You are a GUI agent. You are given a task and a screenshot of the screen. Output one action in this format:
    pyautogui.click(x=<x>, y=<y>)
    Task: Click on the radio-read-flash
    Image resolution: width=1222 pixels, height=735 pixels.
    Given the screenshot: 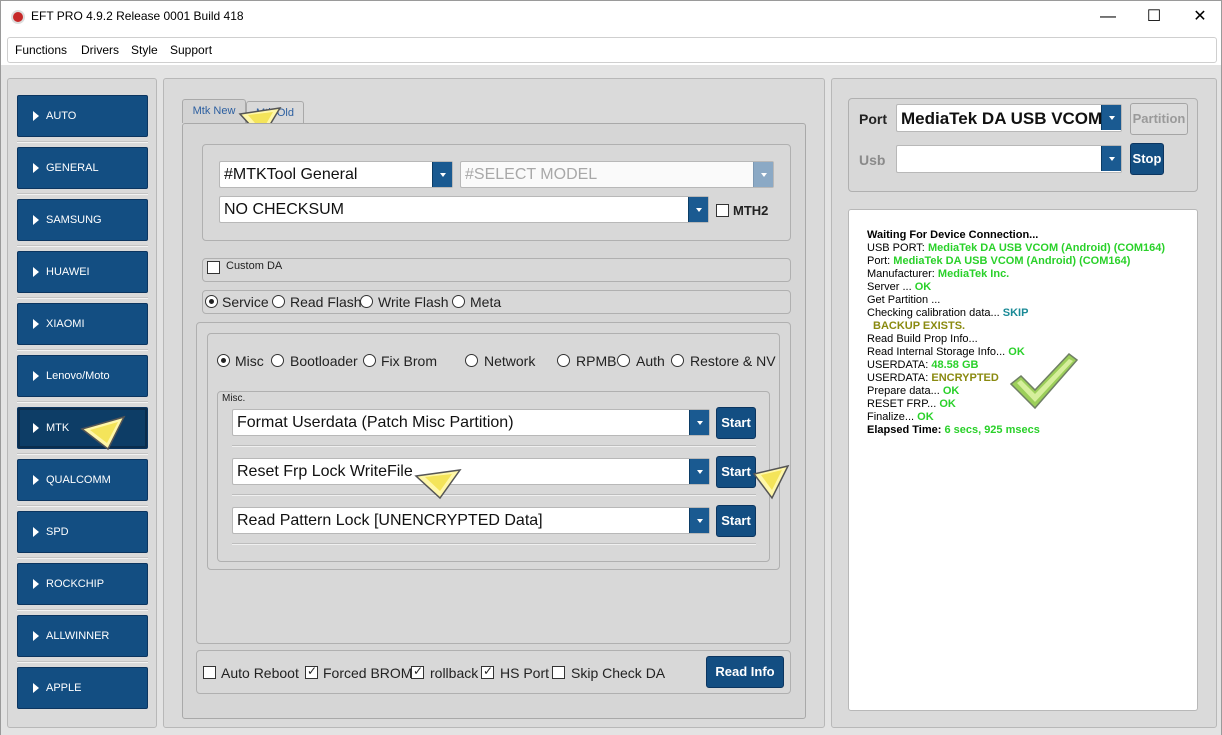 What is the action you would take?
    pyautogui.click(x=278, y=301)
    